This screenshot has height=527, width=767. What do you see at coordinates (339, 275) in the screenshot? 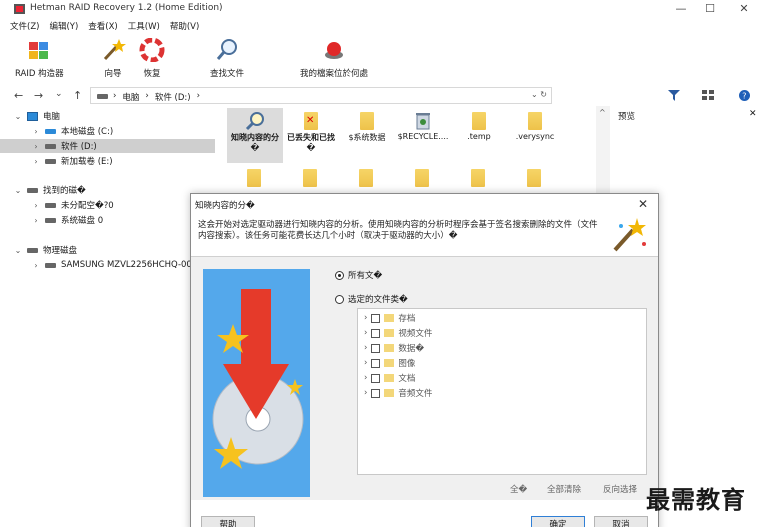
I see `radio-indicator` at bounding box center [339, 275].